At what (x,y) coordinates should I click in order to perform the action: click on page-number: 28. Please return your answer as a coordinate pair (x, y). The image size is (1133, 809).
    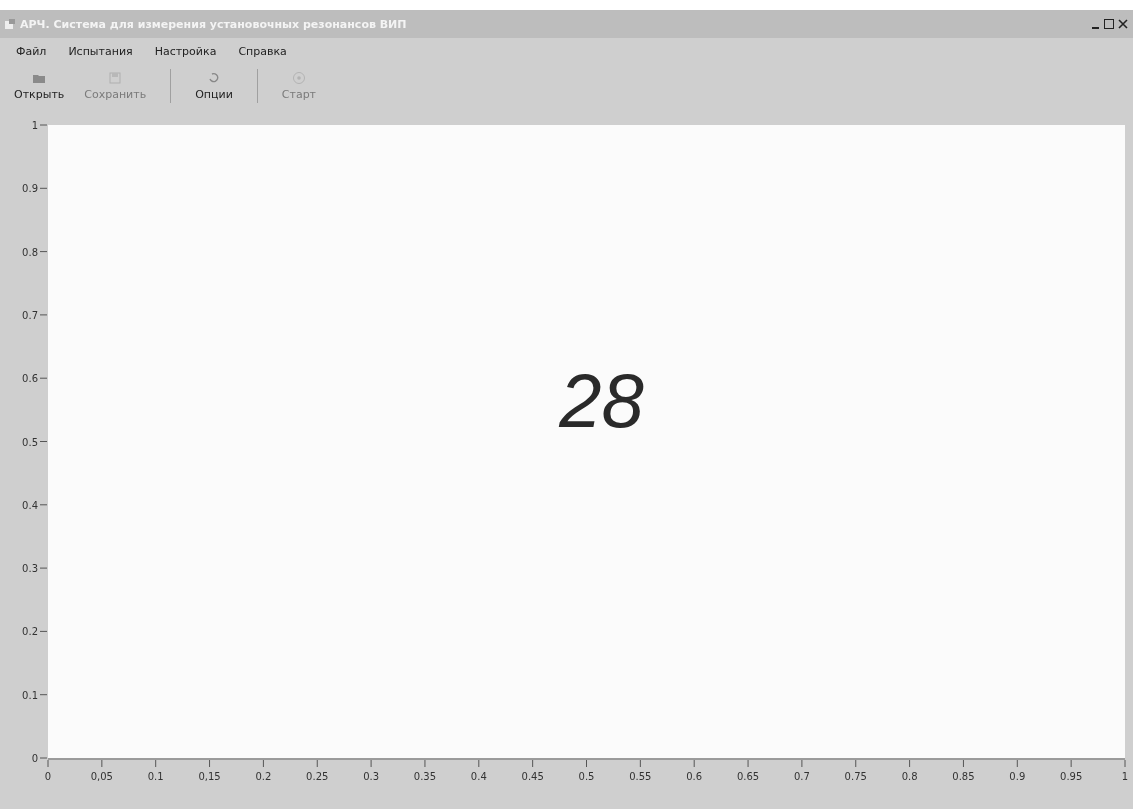
    Looking at the image, I should click on (601, 400).